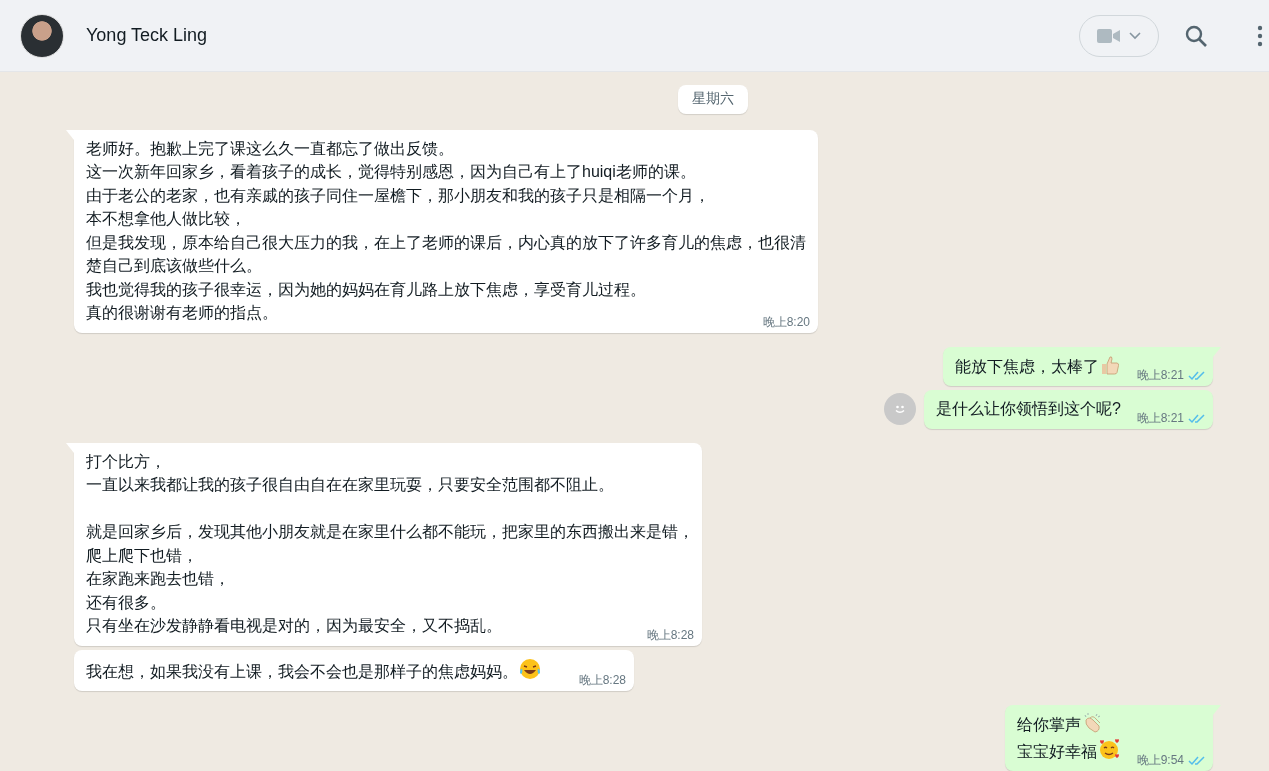  What do you see at coordinates (1028, 408) in the screenshot?
I see `message-text: 是什么让你领悟到这个呢?` at bounding box center [1028, 408].